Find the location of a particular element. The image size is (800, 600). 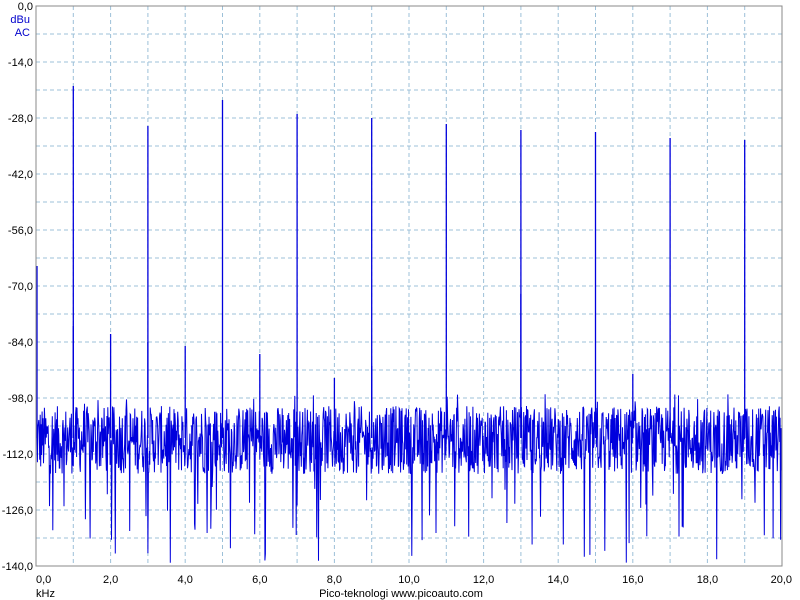

x-tick-label: 20,0 is located at coordinates (781, 580).